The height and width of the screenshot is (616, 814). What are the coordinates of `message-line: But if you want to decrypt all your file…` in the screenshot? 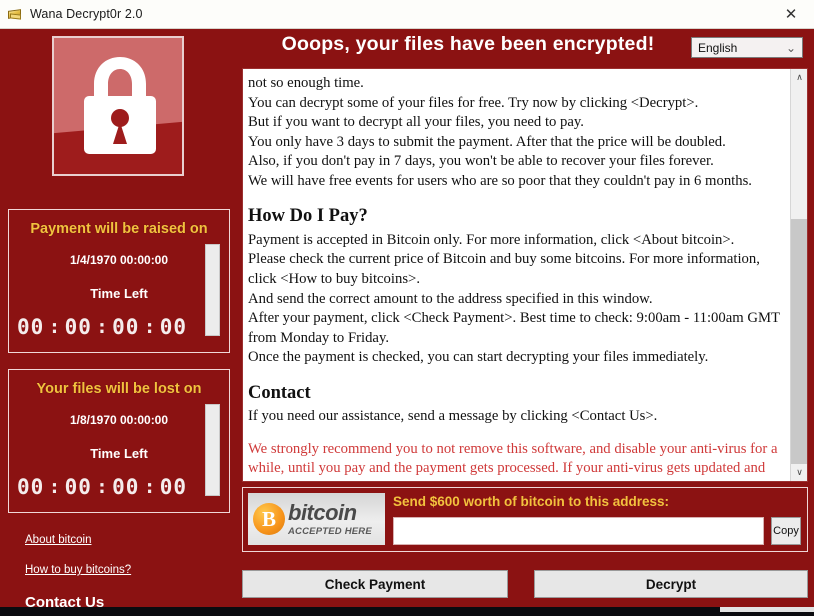 It's located at (416, 122).